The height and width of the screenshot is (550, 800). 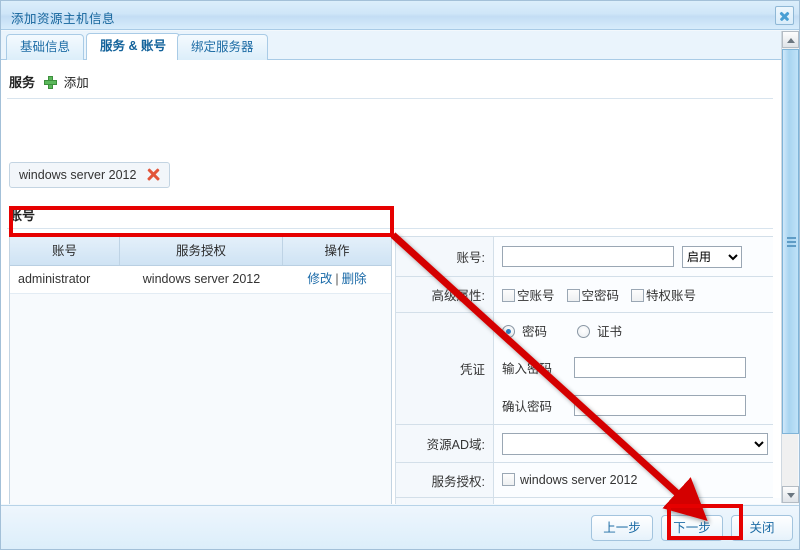 I want to click on confirm-password-input, so click(x=660, y=405).